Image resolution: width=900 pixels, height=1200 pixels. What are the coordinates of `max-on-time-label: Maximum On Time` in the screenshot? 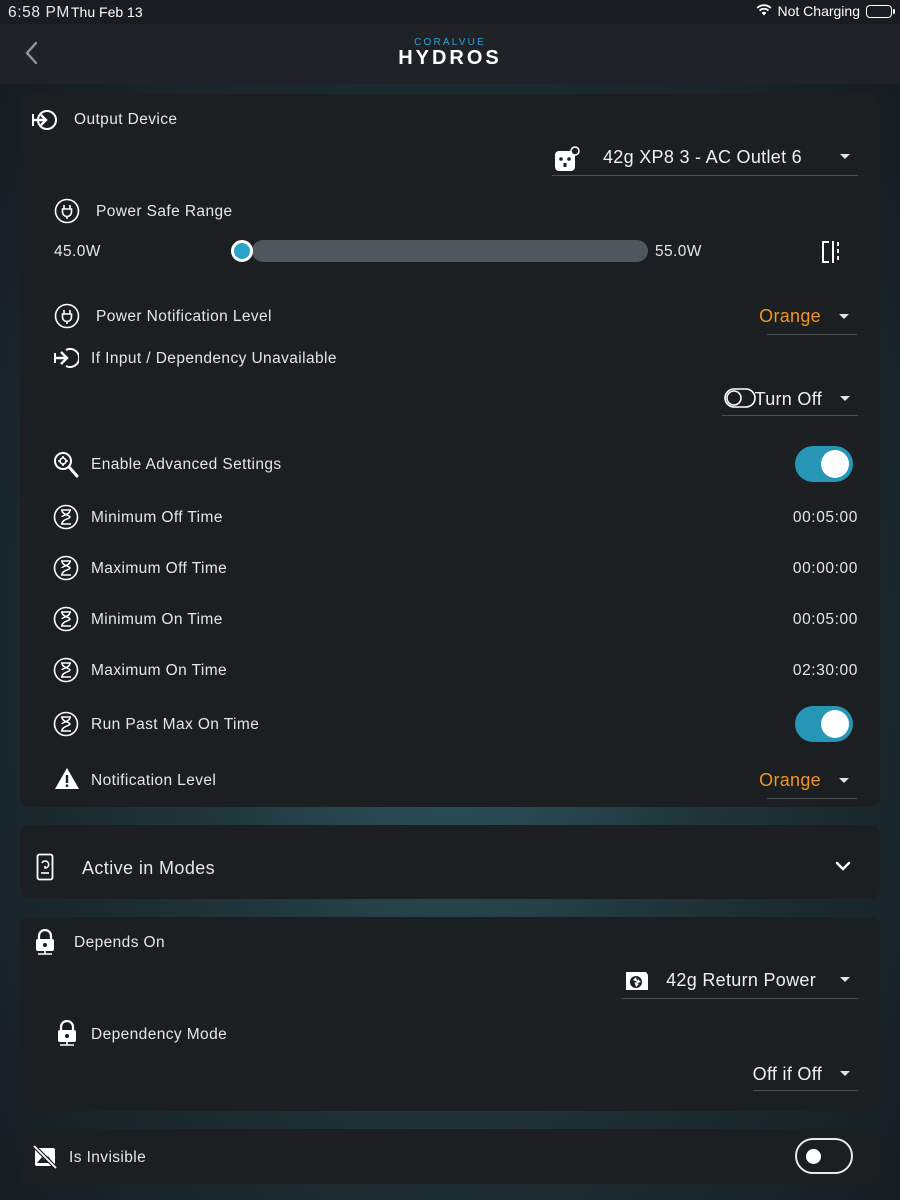 It's located at (159, 670).